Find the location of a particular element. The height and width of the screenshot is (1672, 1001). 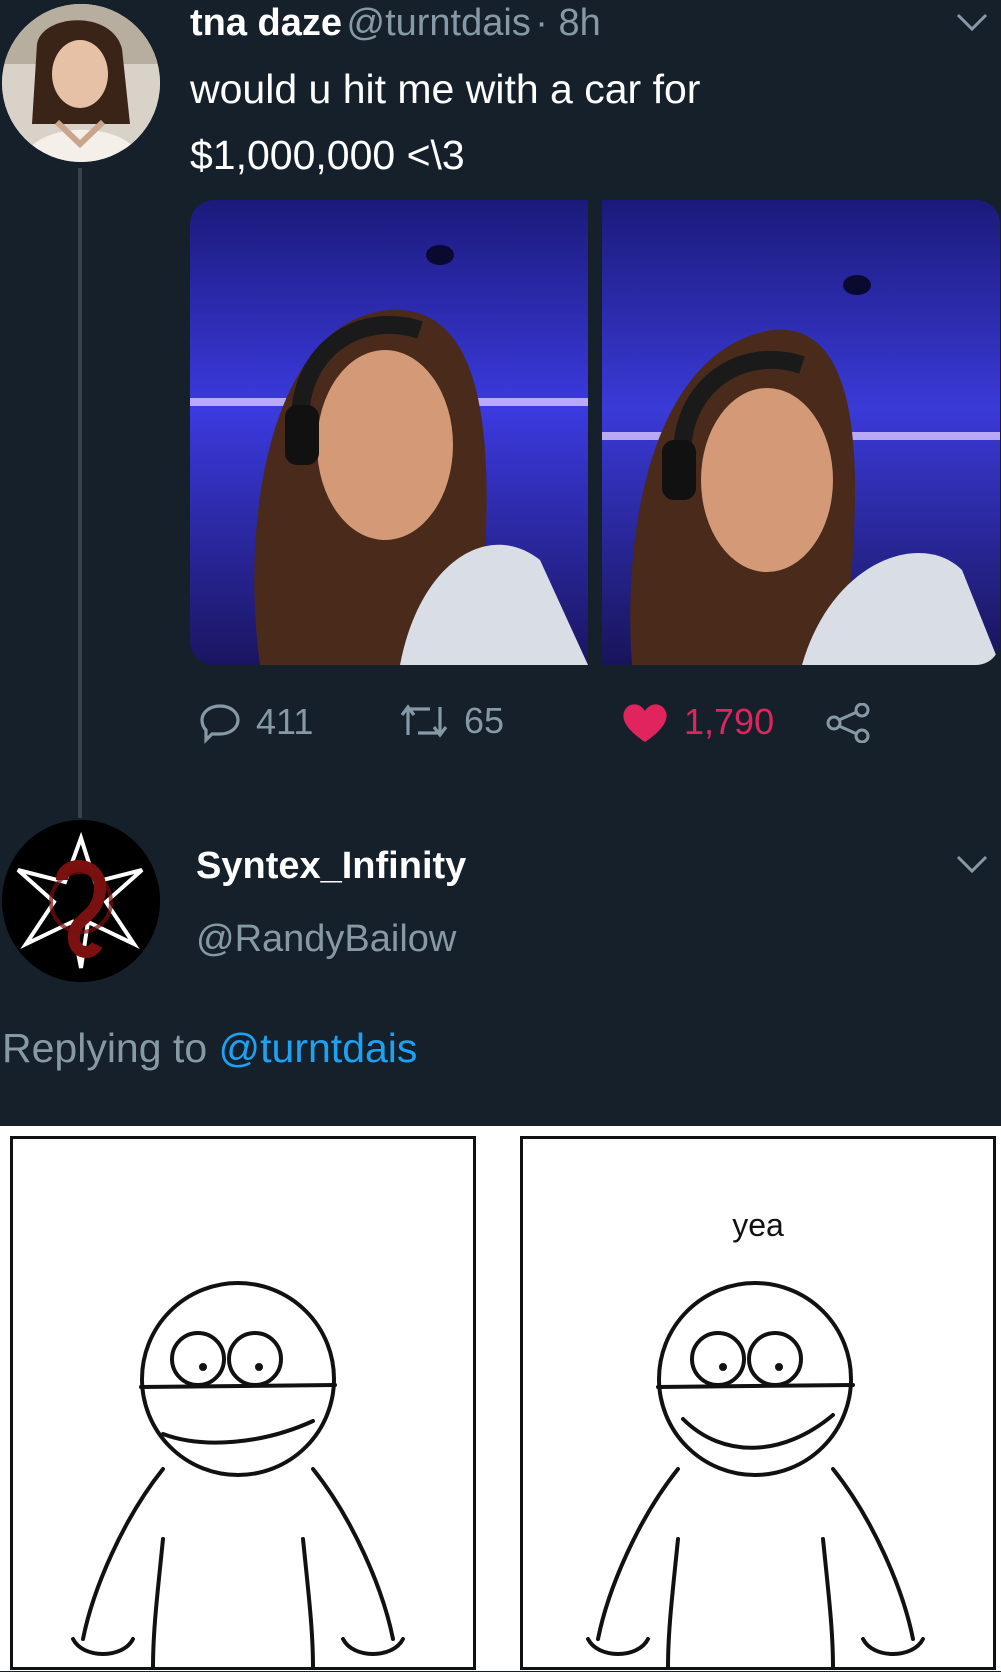

reply-count: 411 is located at coordinates (285, 721).